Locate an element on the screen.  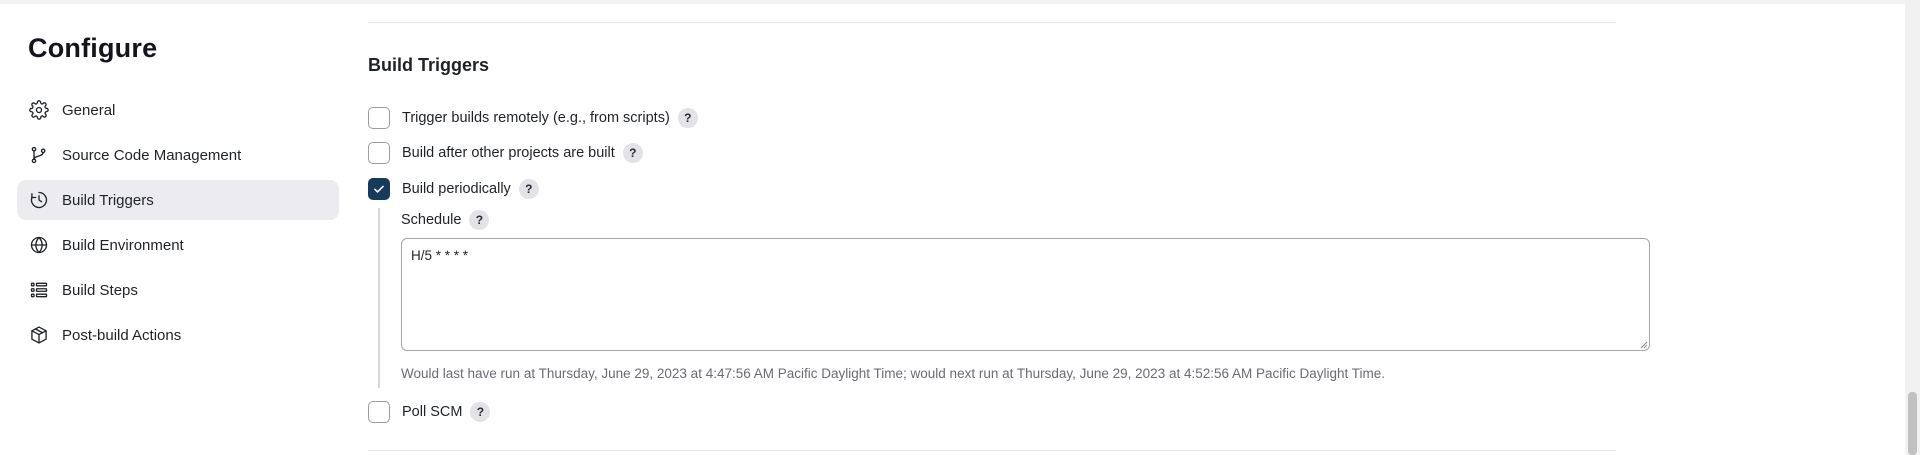
sidebar-item-label: Build Environment is located at coordinates (123, 245).